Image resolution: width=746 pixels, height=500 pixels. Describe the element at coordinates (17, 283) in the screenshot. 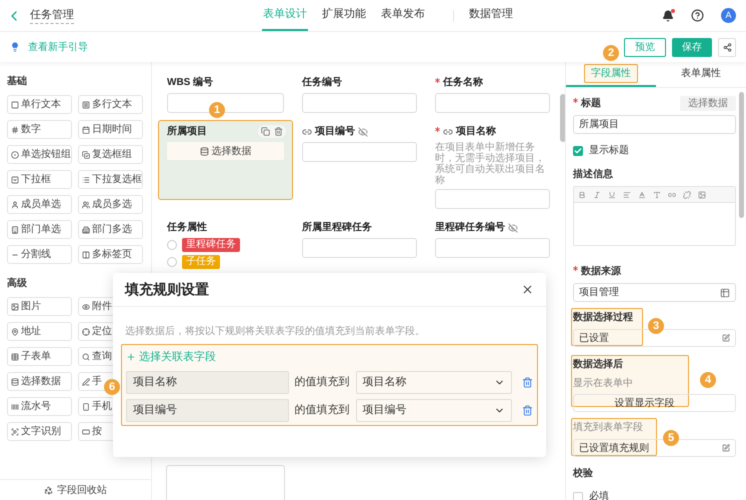

I see `group-title: 高级` at that location.